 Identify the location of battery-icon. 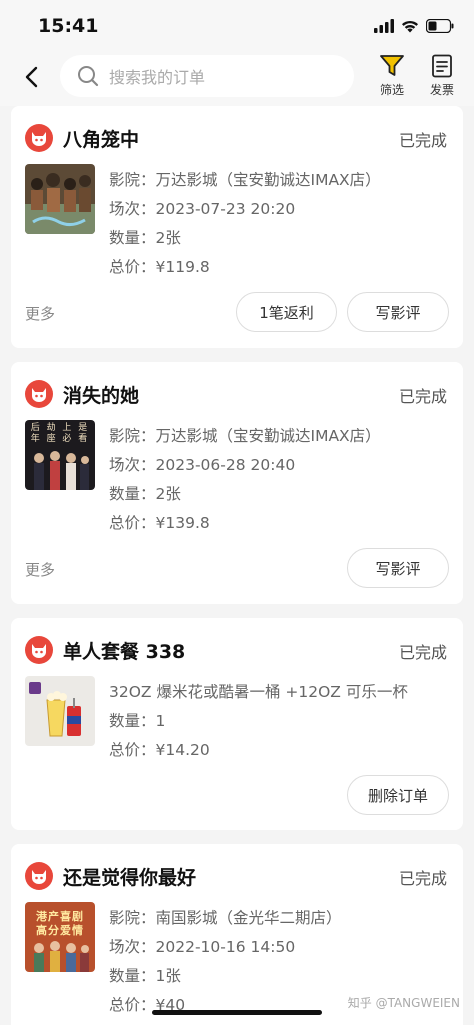
(440, 26).